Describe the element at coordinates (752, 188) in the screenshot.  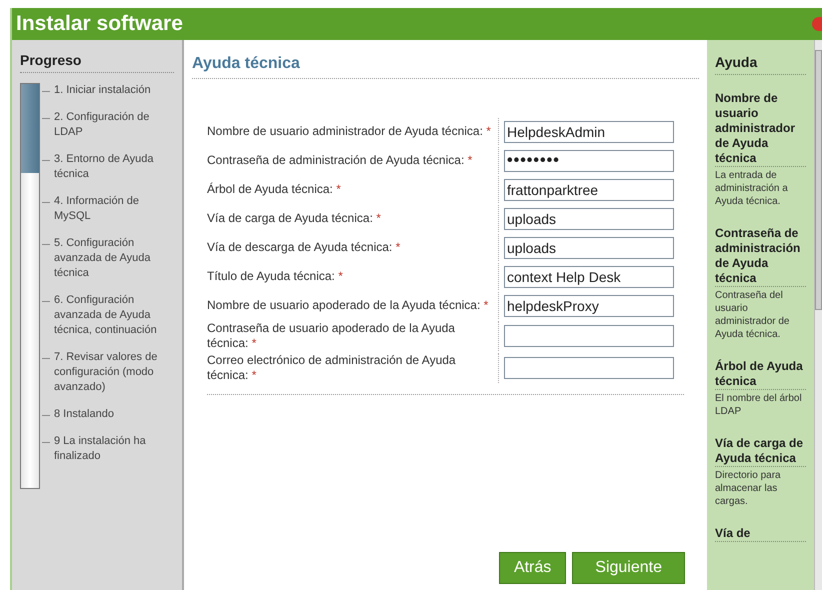
I see `help-text: La entrada de administración a Ayuda técnica.` at that location.